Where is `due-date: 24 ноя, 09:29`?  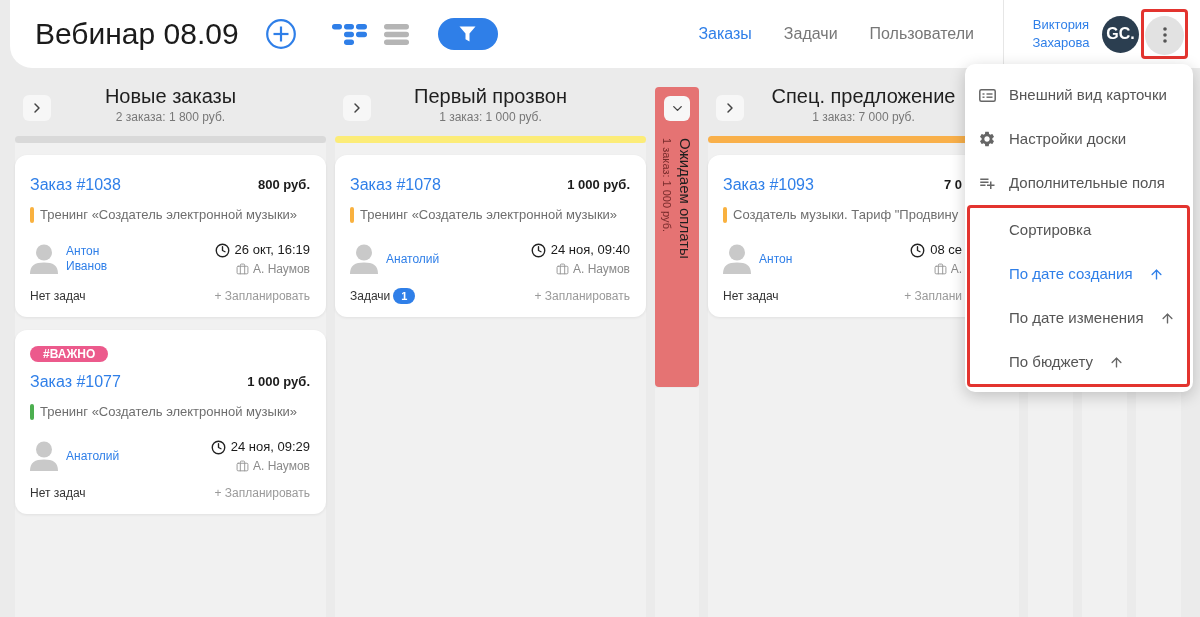 due-date: 24 ноя, 09:29 is located at coordinates (270, 447).